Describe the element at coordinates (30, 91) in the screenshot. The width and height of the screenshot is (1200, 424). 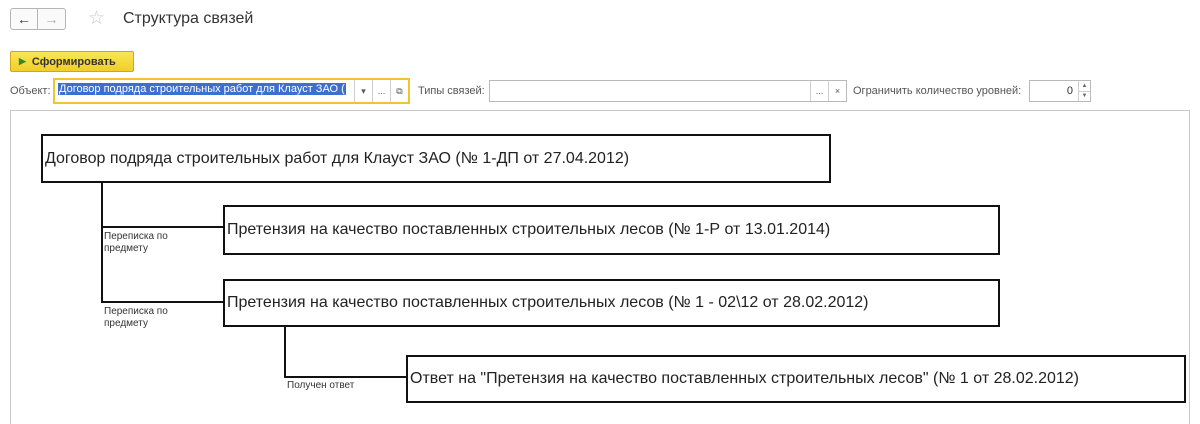
I see `object-label: Объект:` at that location.